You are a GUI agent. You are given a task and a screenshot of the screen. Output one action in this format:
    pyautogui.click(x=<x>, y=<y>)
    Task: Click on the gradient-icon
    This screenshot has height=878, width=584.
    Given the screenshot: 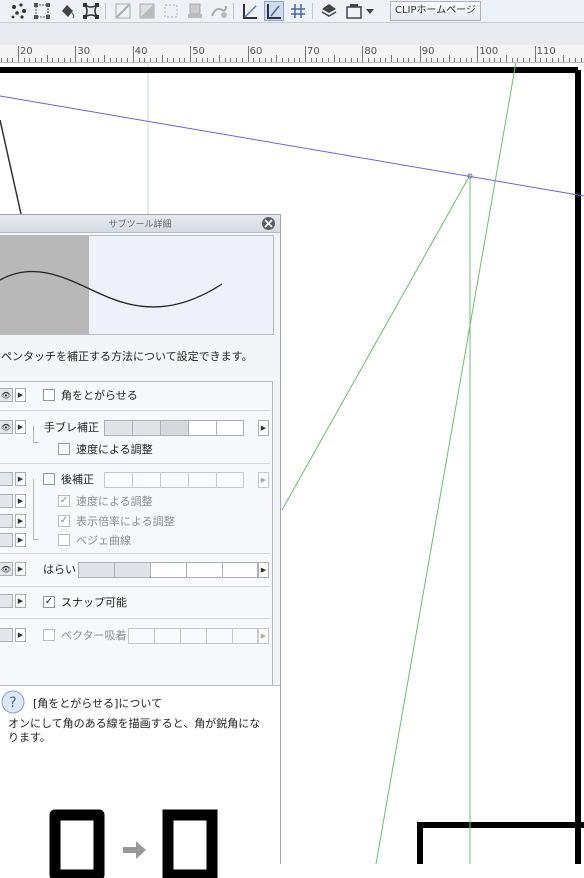 What is the action you would take?
    pyautogui.click(x=147, y=11)
    